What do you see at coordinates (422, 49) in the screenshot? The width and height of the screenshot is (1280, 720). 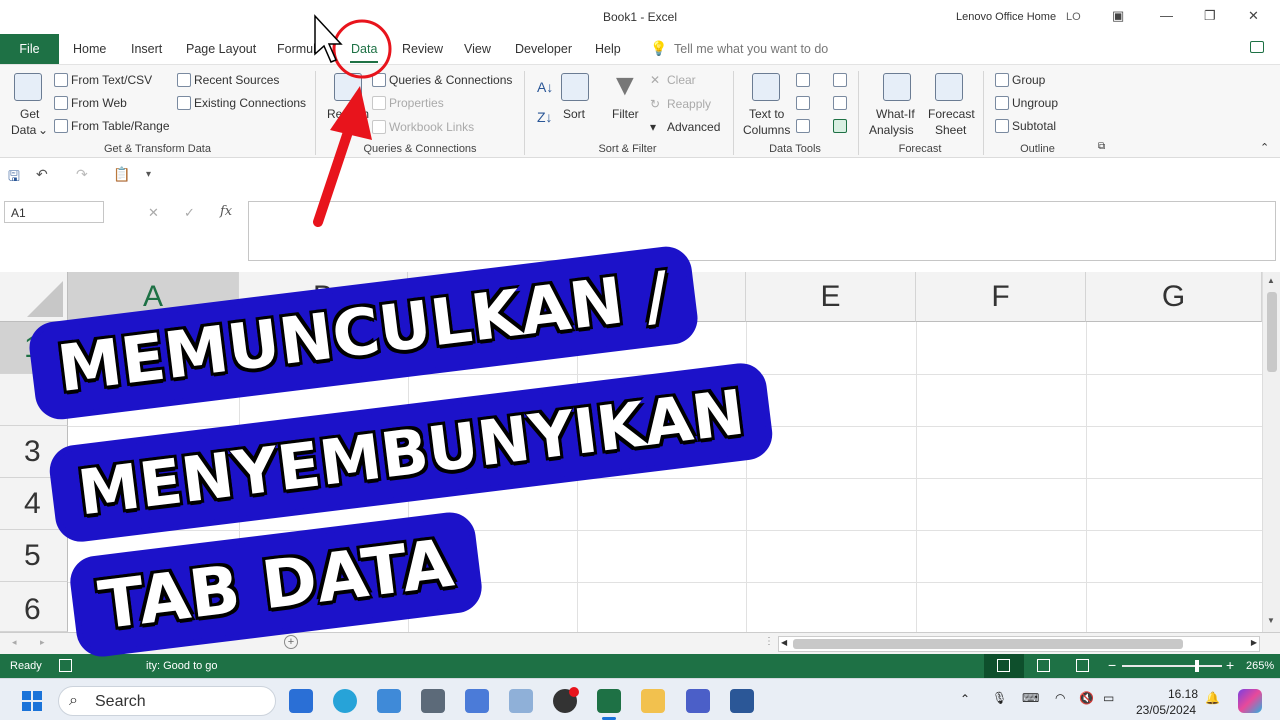 I see `tab-review: Review` at bounding box center [422, 49].